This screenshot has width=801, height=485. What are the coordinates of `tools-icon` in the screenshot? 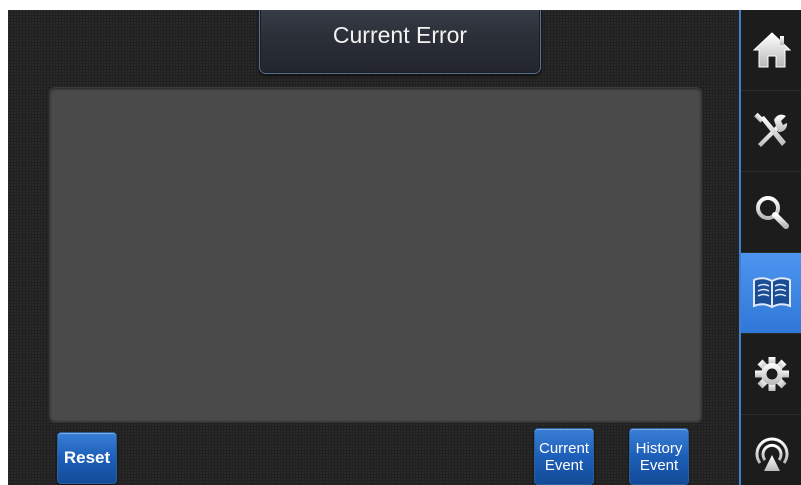 It's located at (771, 129).